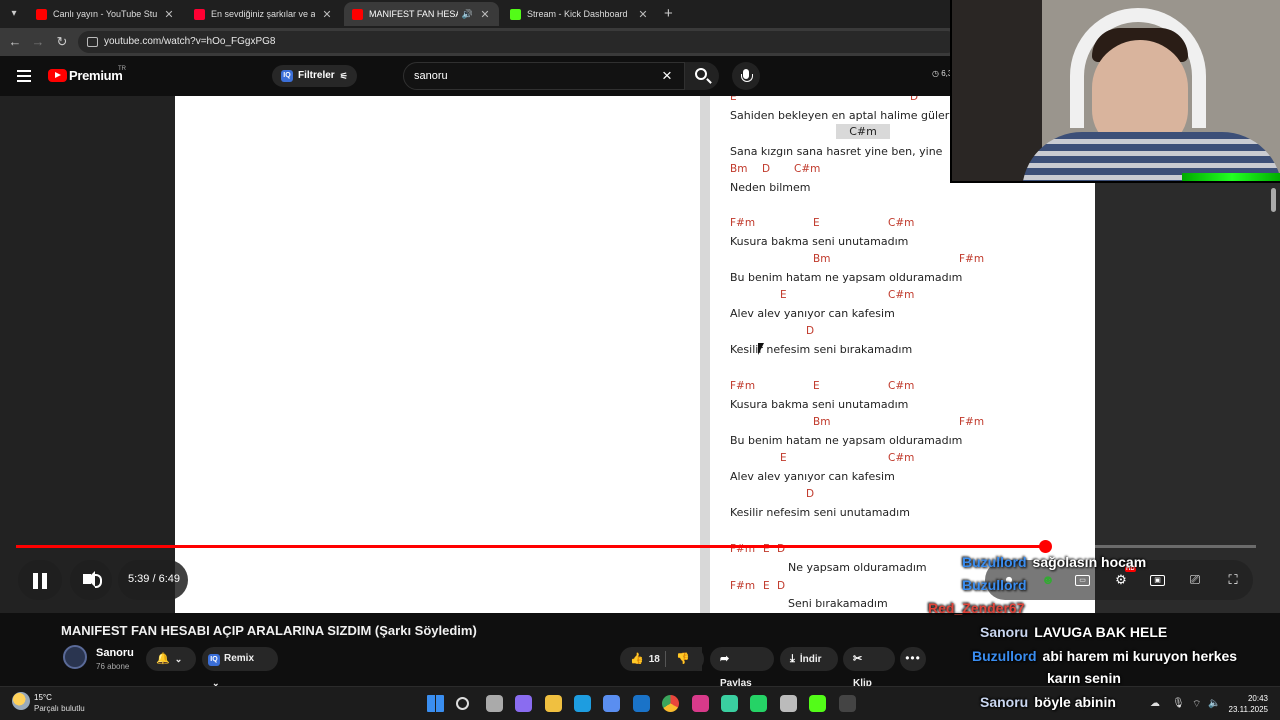 Image resolution: width=1280 pixels, height=720 pixels. What do you see at coordinates (1104, 656) in the screenshot?
I see `chat-message: Buzullord abi harem mi kuruyon herkes` at bounding box center [1104, 656].